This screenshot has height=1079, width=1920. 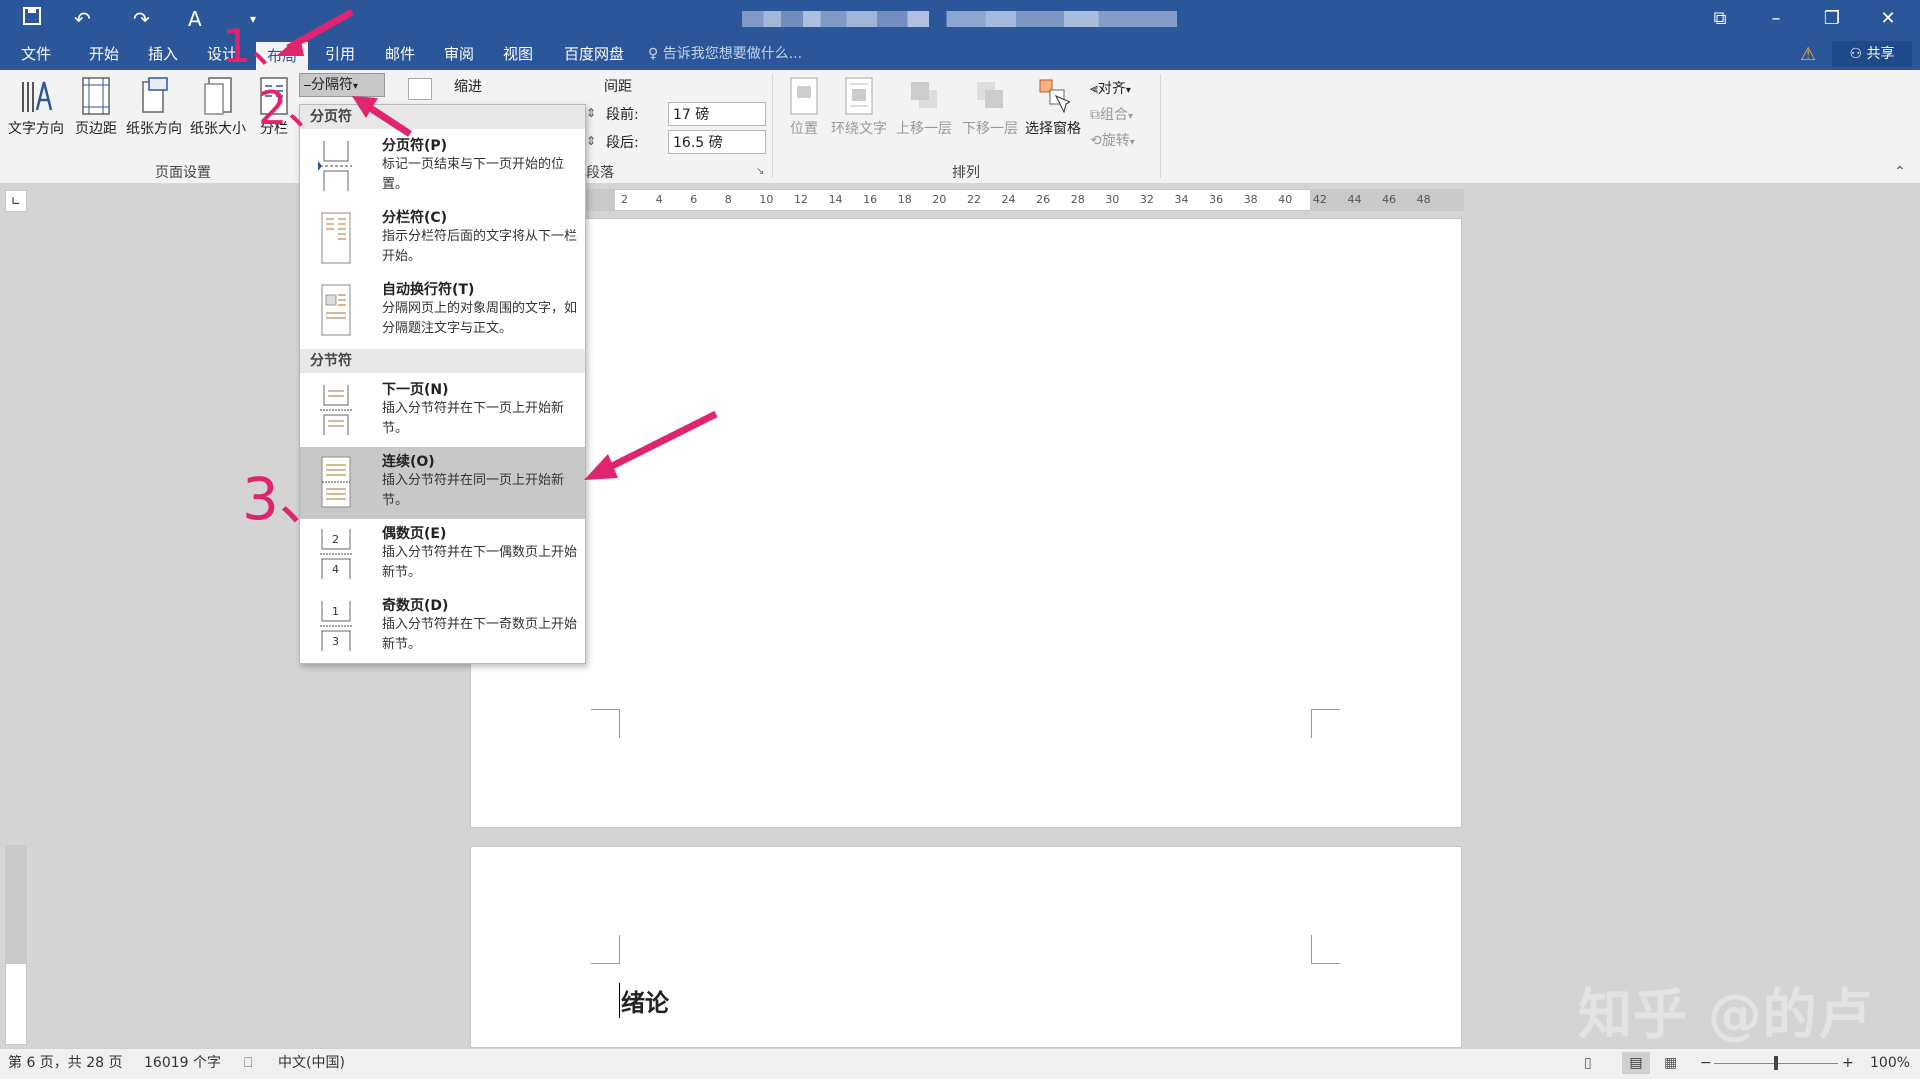 I want to click on print-layout-icon: ▤, so click(x=1636, y=1063).